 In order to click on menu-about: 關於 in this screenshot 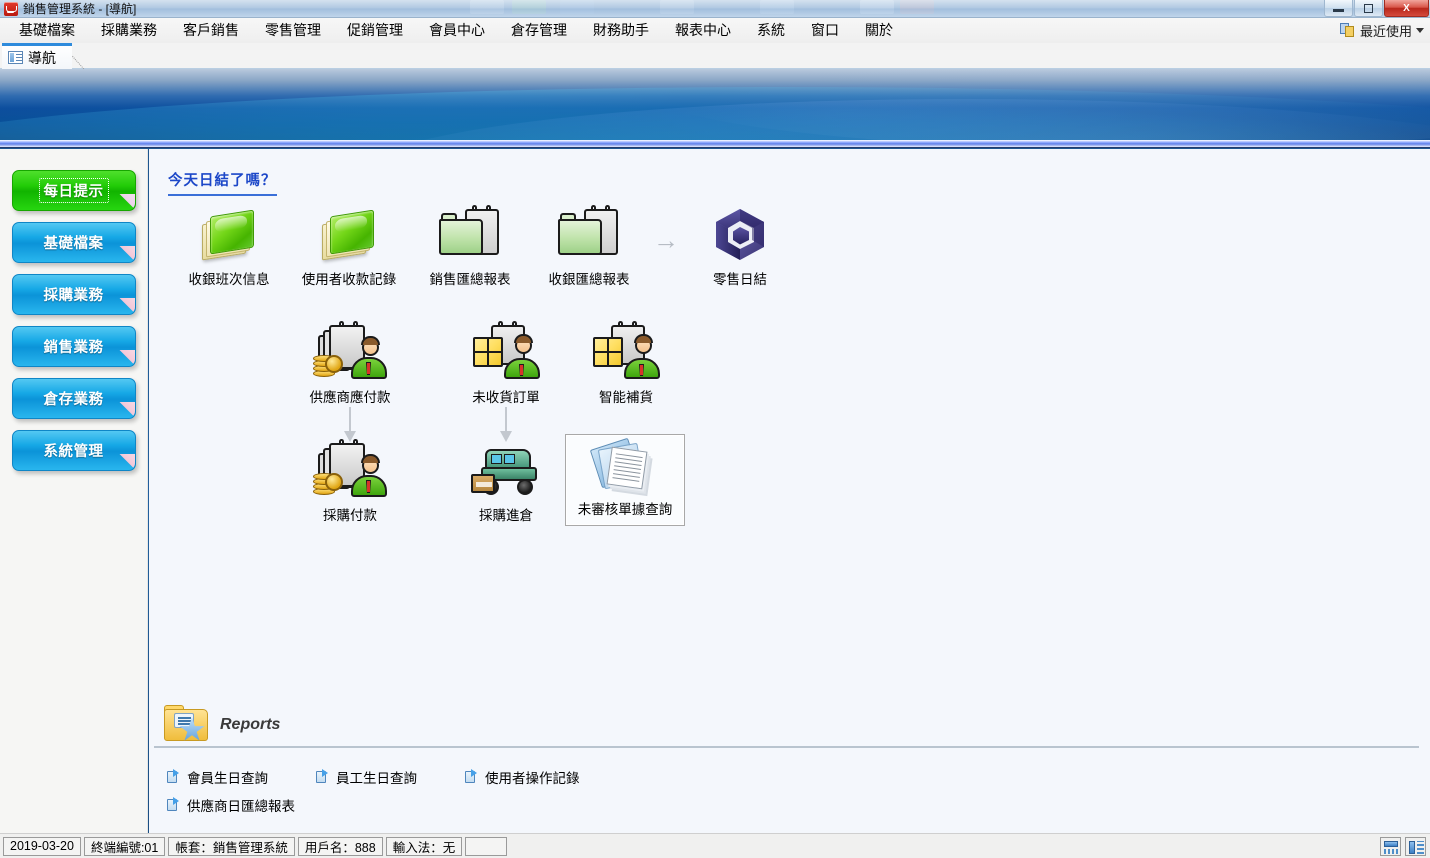, I will do `click(879, 30)`.